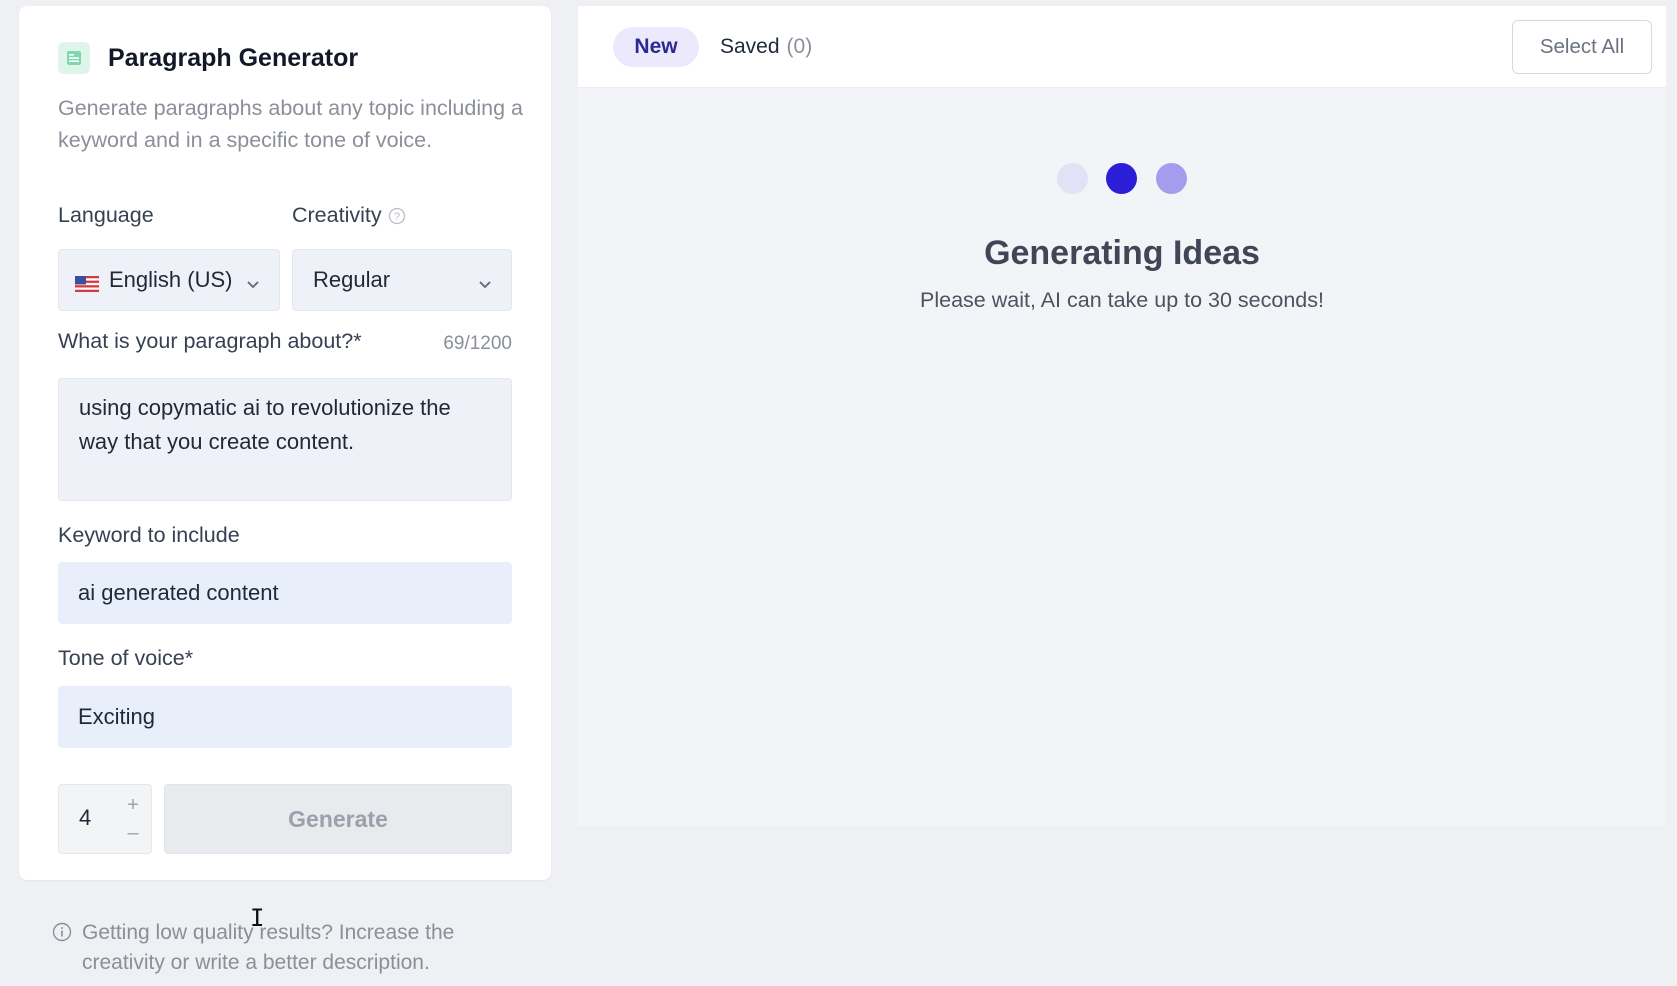 This screenshot has height=986, width=1677. What do you see at coordinates (338, 819) in the screenshot?
I see `generate-button: Generate` at bounding box center [338, 819].